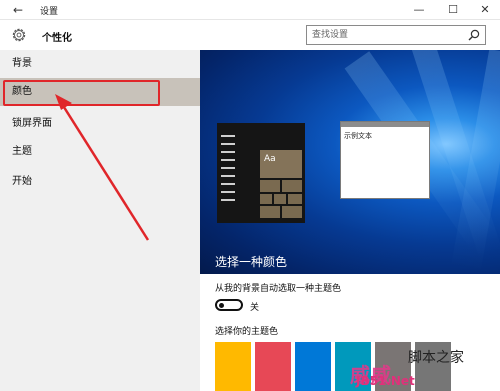  I want to click on gear-icon, so click(19, 35).